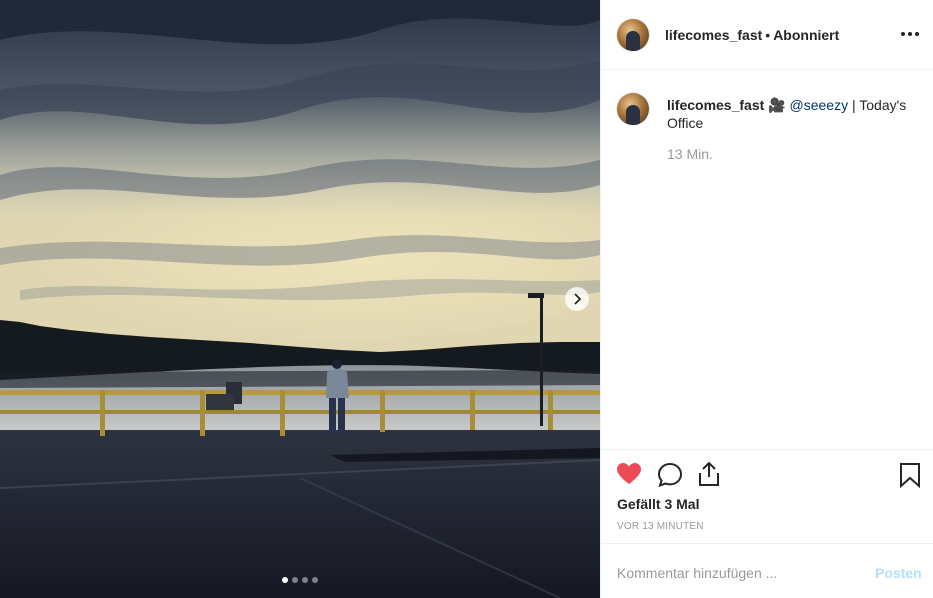 This screenshot has width=933, height=598. Describe the element at coordinates (732, 573) in the screenshot. I see `comment-input` at that location.